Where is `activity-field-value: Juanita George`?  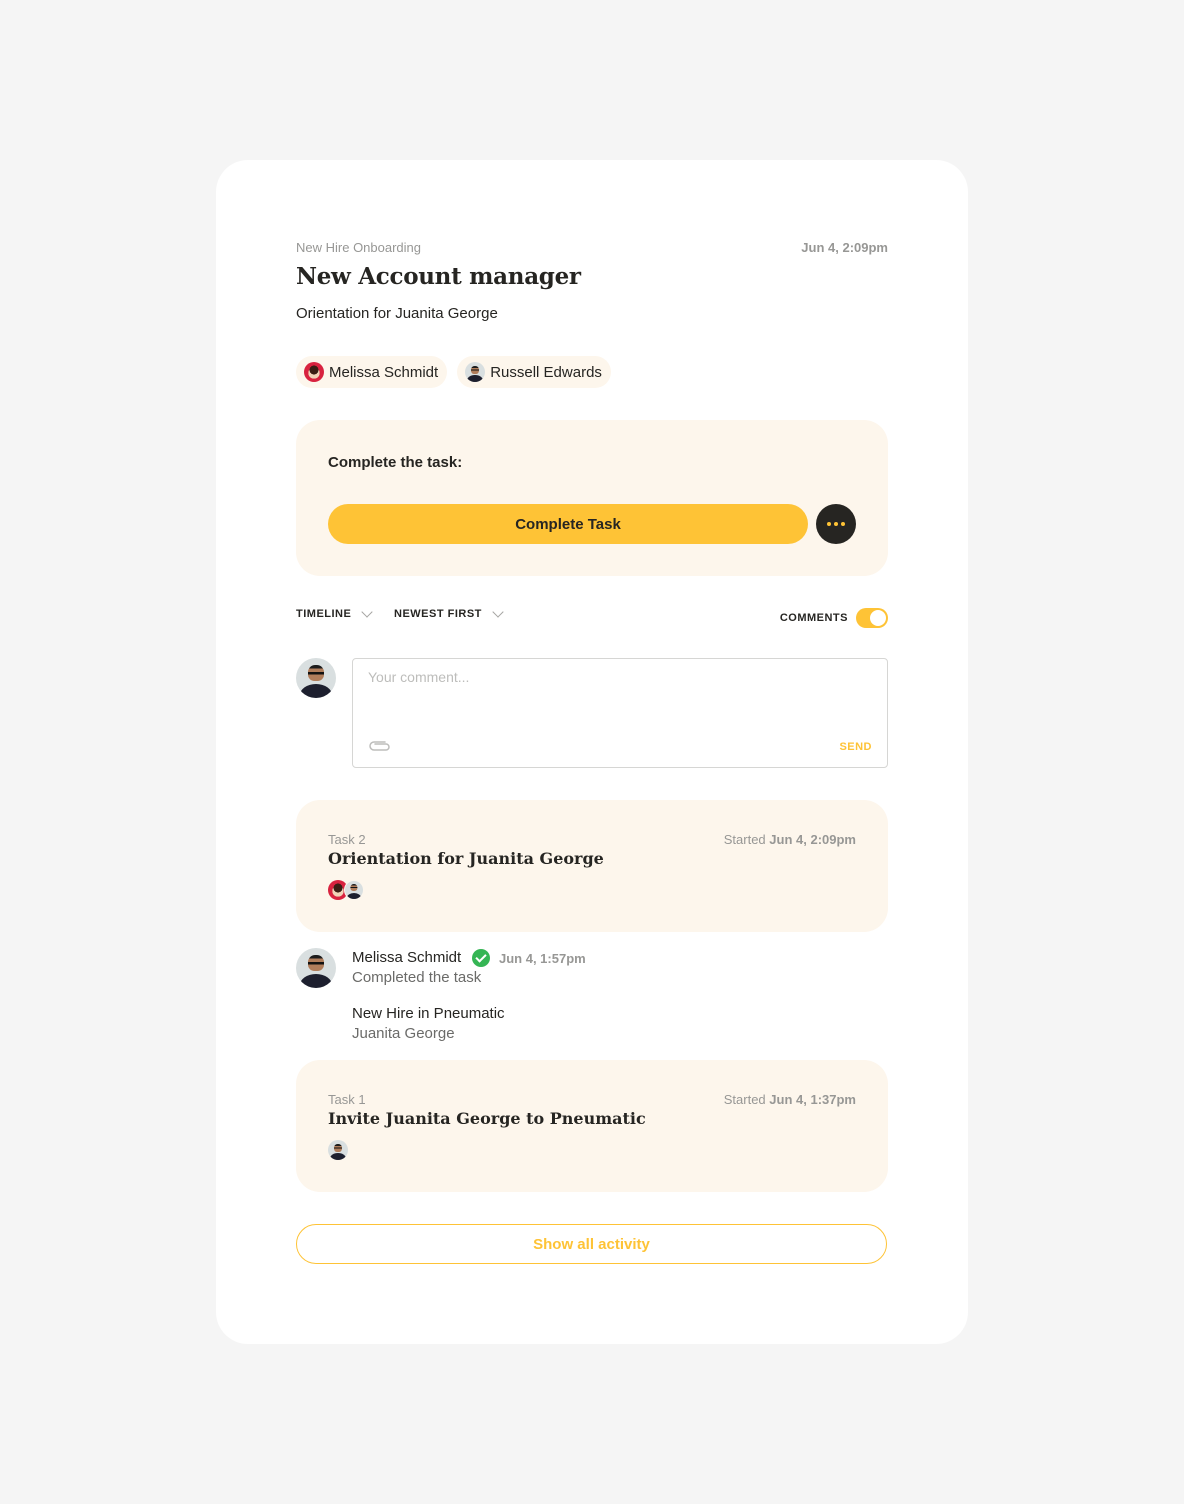 activity-field-value: Juanita George is located at coordinates (403, 1033).